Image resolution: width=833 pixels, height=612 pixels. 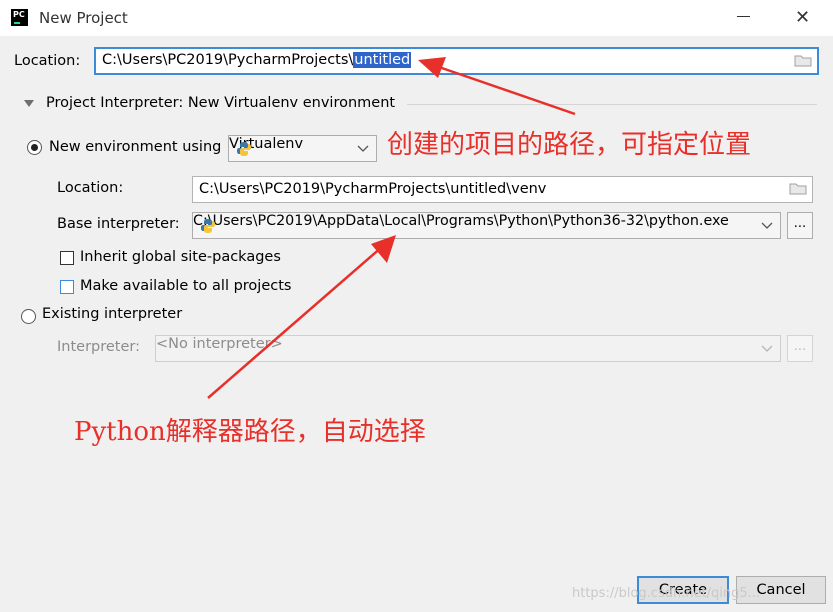 I want to click on location-path-text: C:\Users\PC2019\PycharmProjects\untitled, so click(x=257, y=60).